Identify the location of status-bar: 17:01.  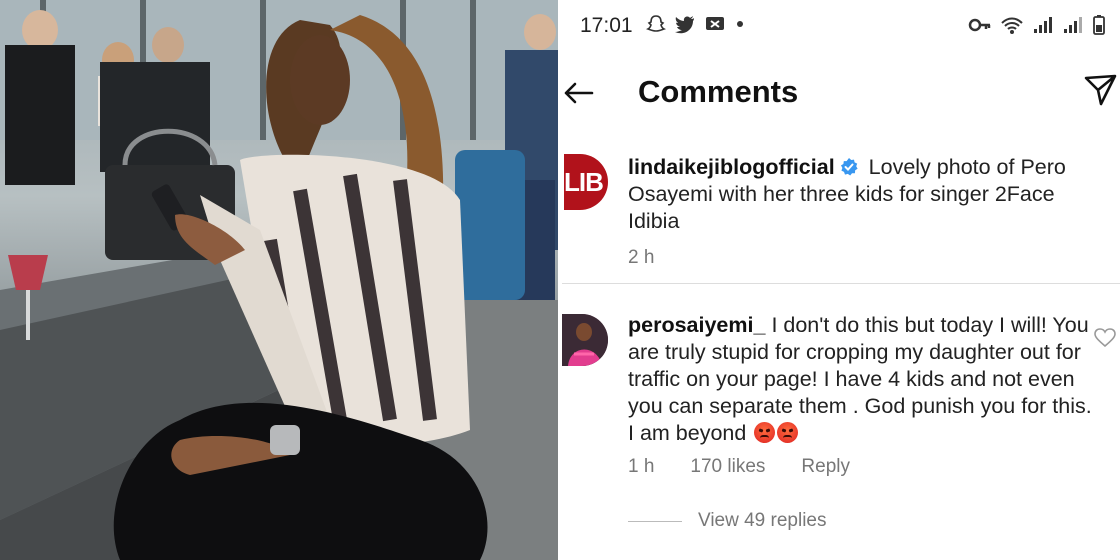
(841, 28).